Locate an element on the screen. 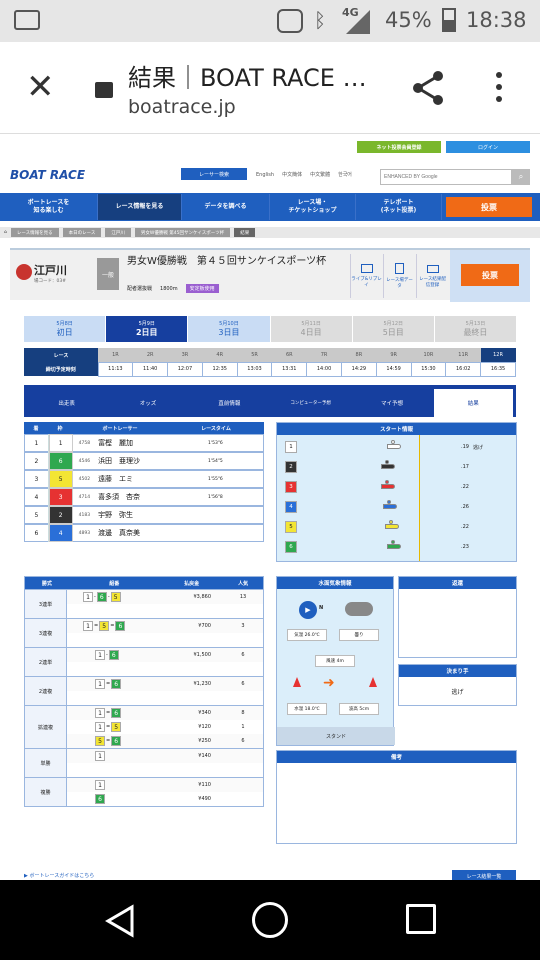 This screenshot has height=960, width=540. start-timing: .26 is located at coordinates (465, 507).